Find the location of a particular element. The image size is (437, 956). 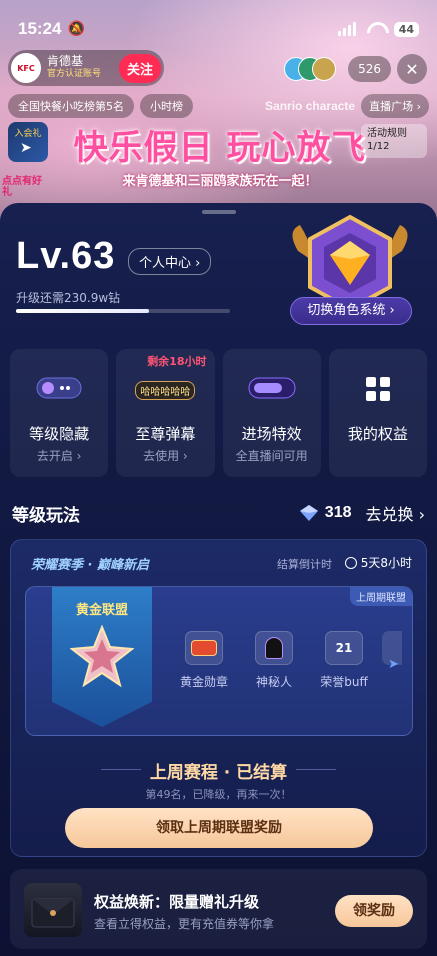

gold-medal-icon is located at coordinates (204, 648).